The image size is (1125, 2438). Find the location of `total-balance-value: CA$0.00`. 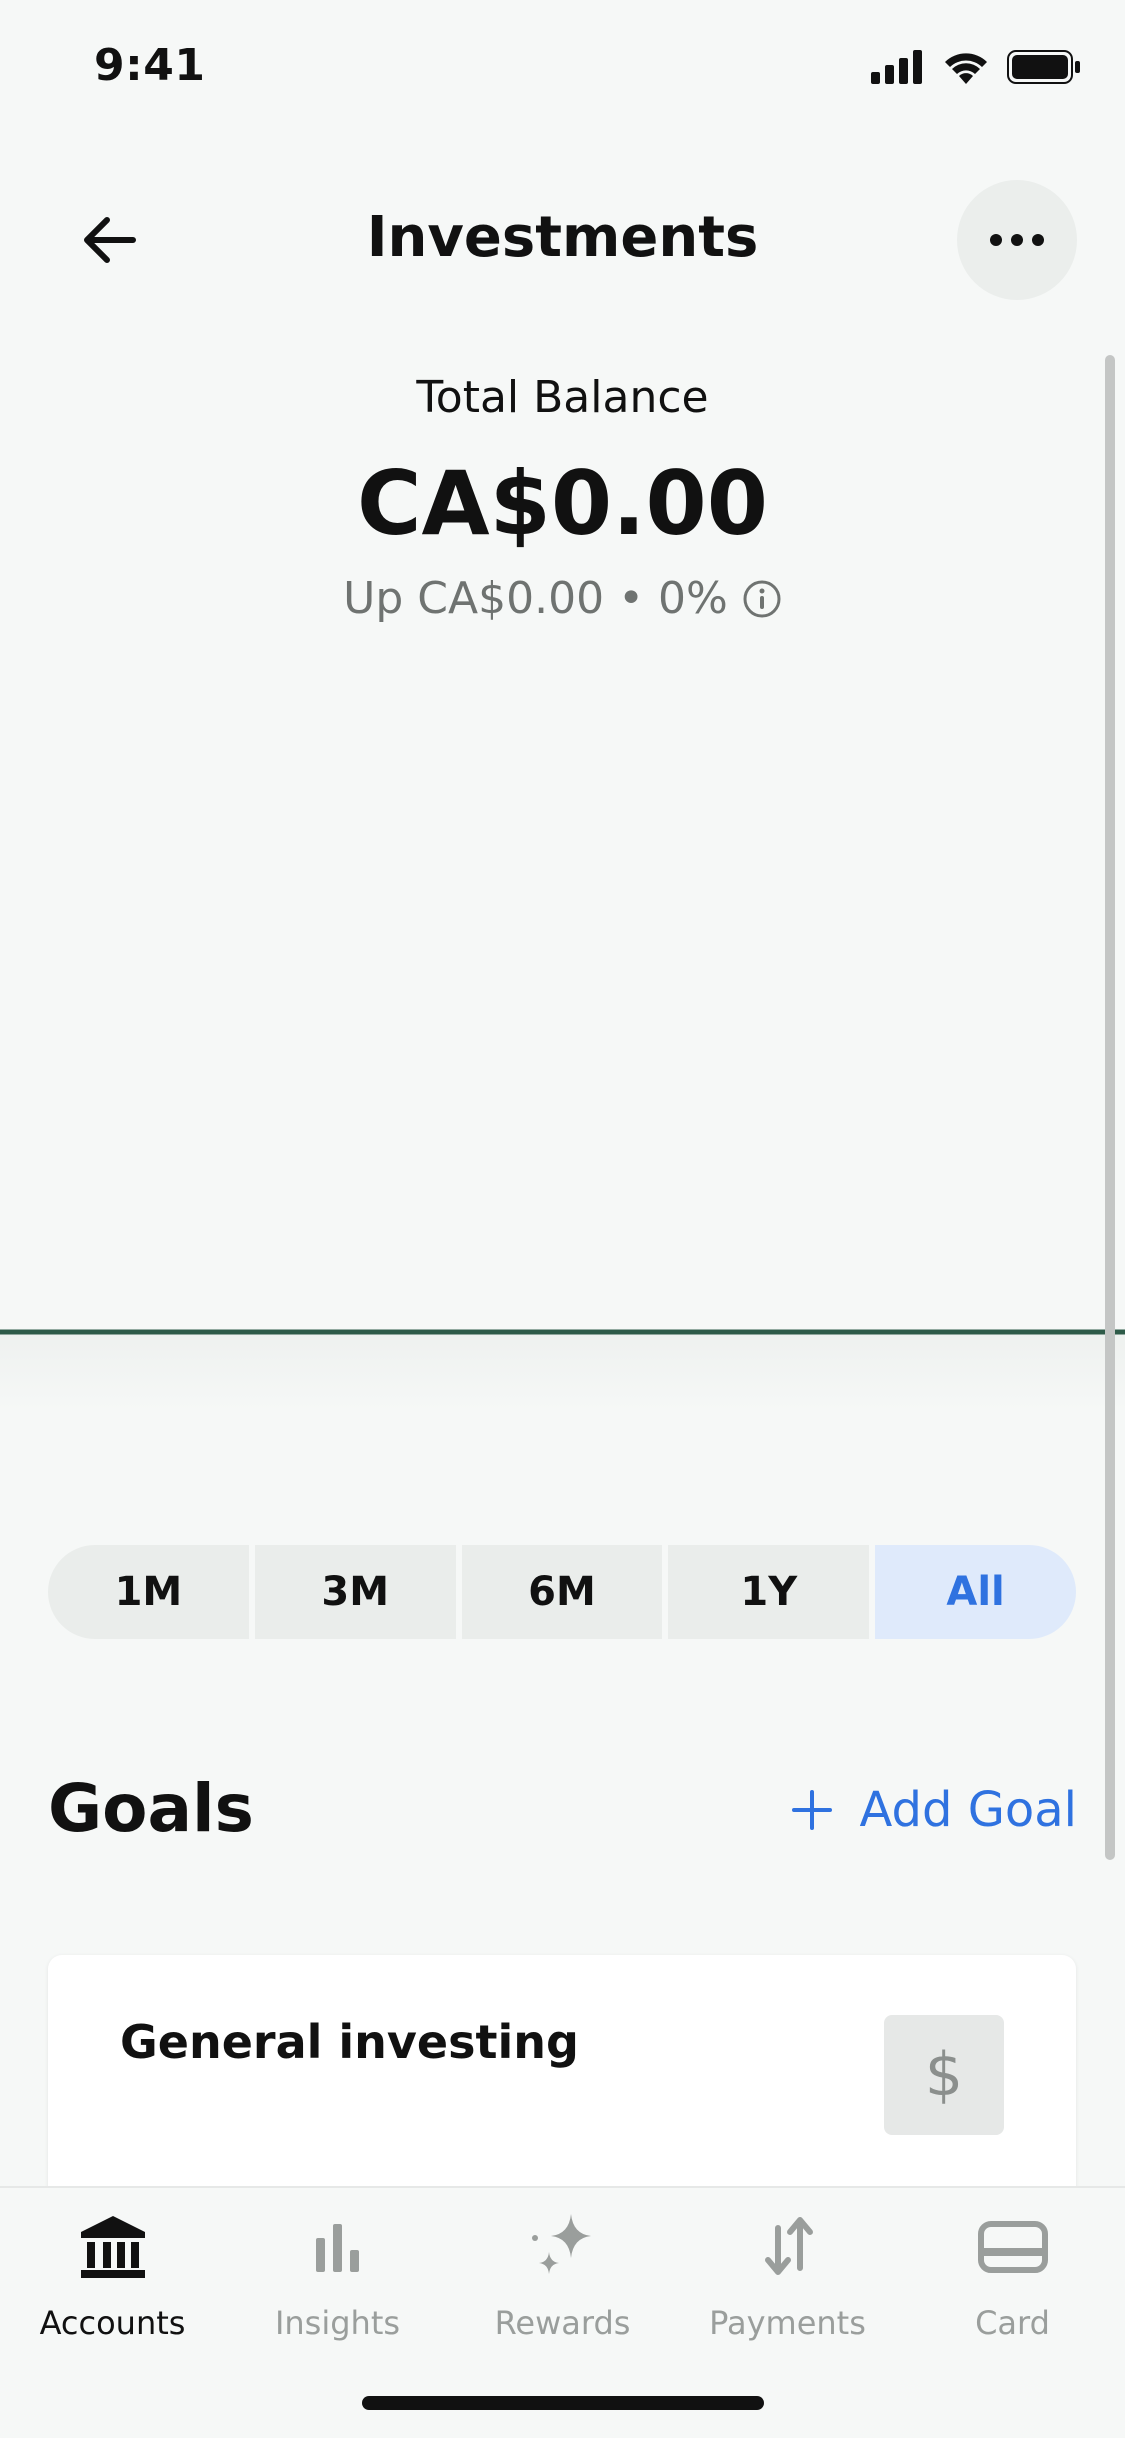

total-balance-value: CA$0.00 is located at coordinates (562, 503).